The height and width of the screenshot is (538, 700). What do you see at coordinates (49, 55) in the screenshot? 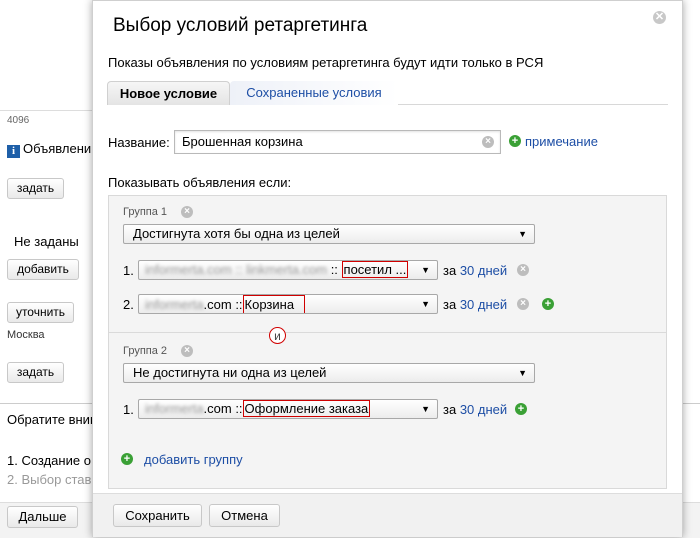
I see `ad-text-area` at bounding box center [49, 55].